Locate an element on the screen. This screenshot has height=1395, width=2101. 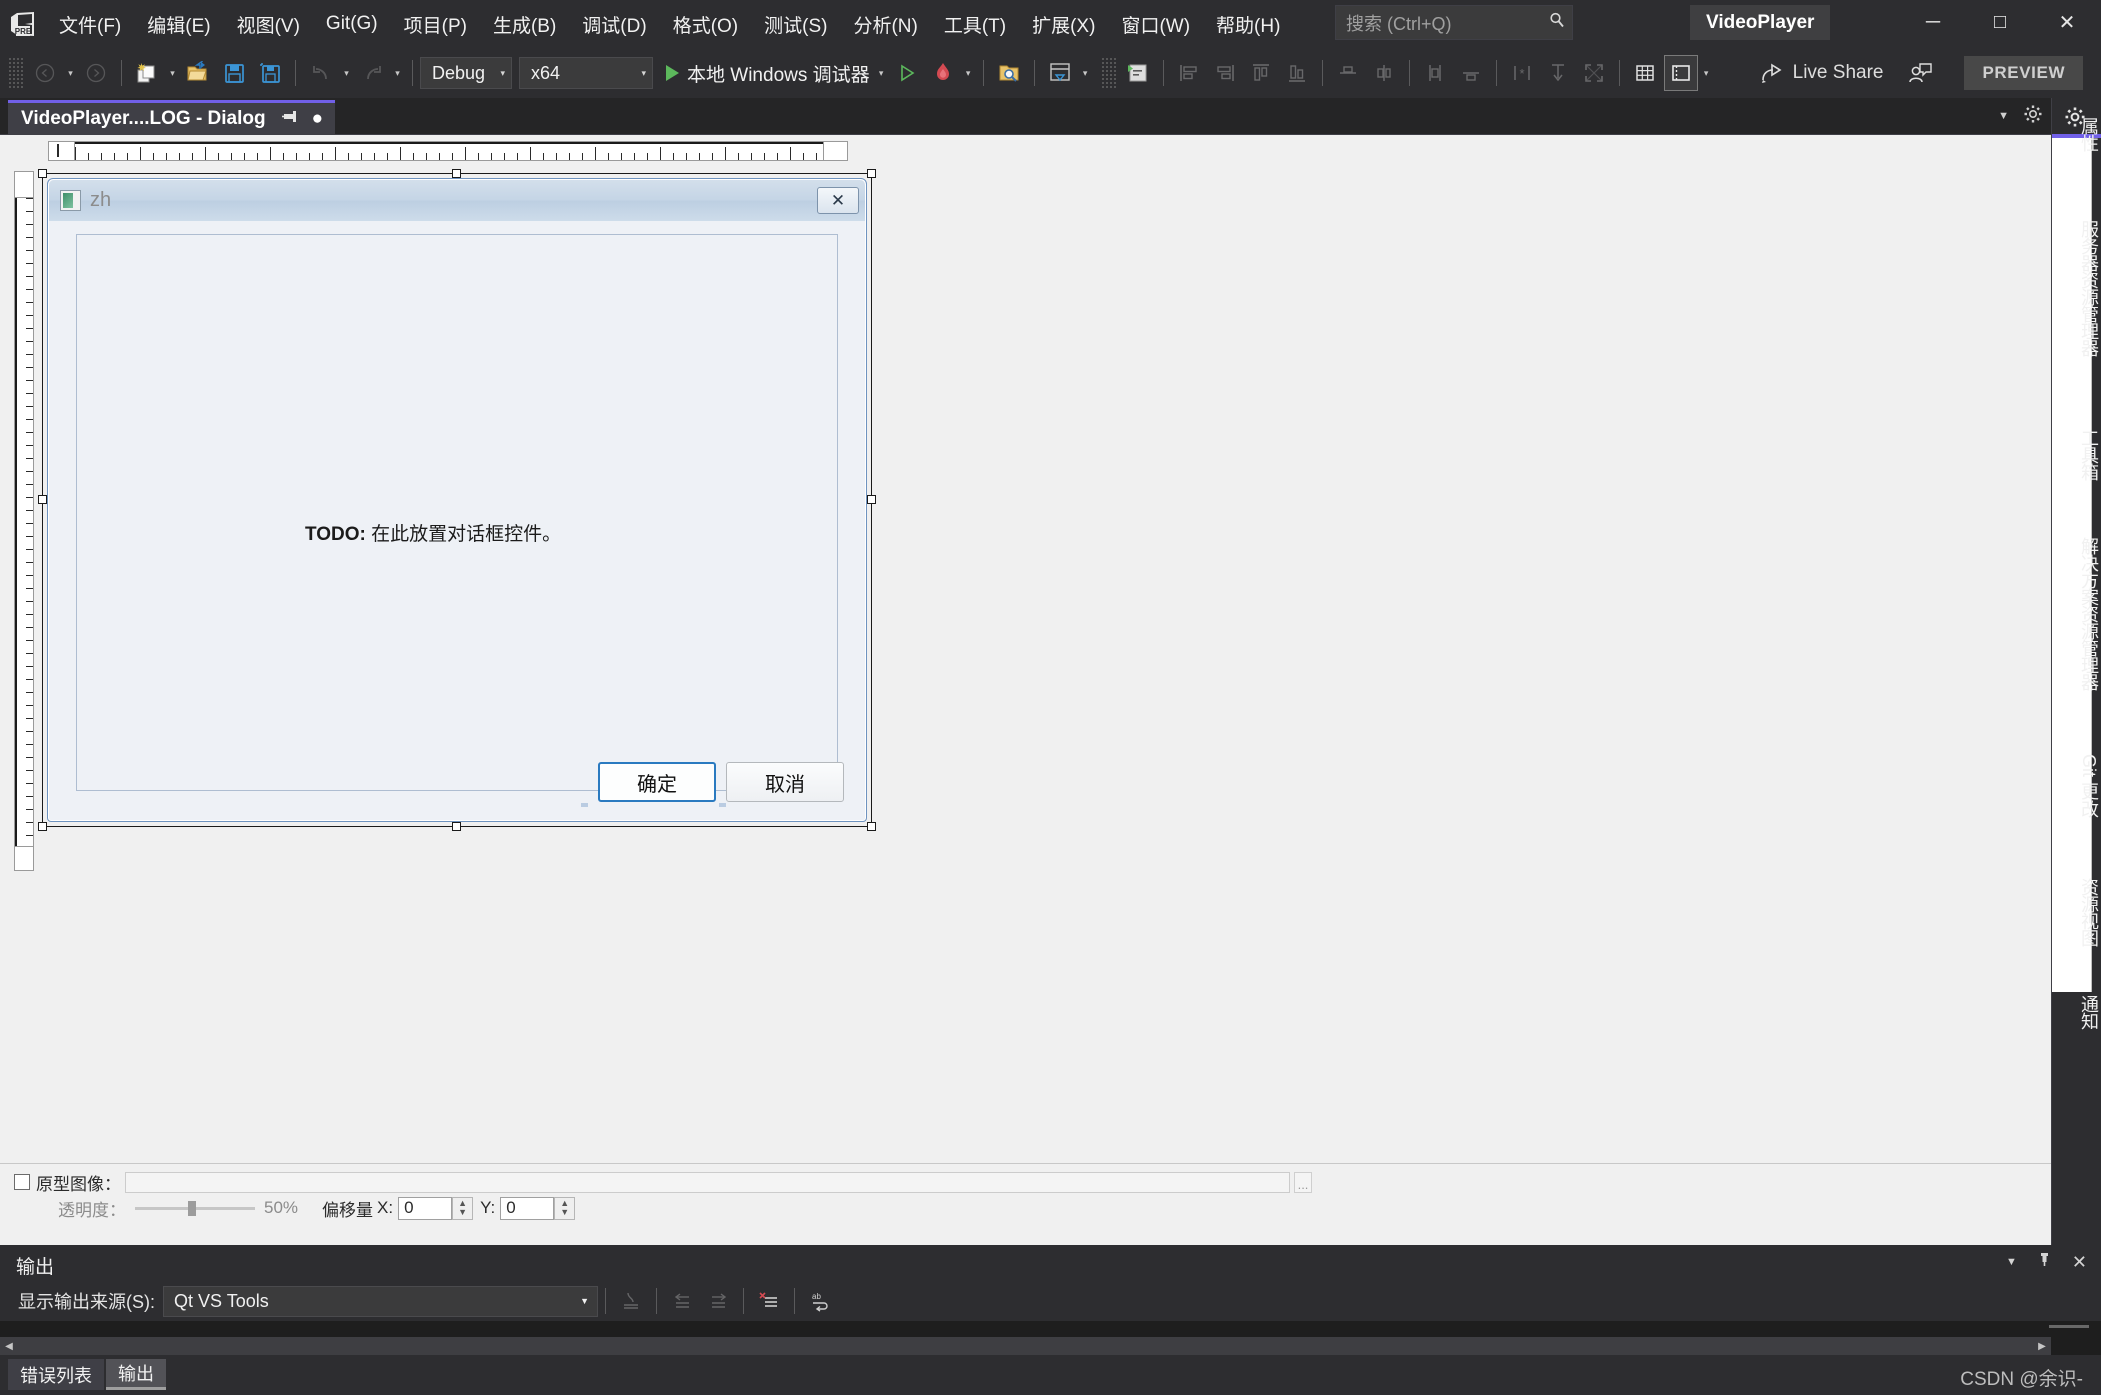
offset-y-stepper: ▲ ▼ is located at coordinates (565, 1208).